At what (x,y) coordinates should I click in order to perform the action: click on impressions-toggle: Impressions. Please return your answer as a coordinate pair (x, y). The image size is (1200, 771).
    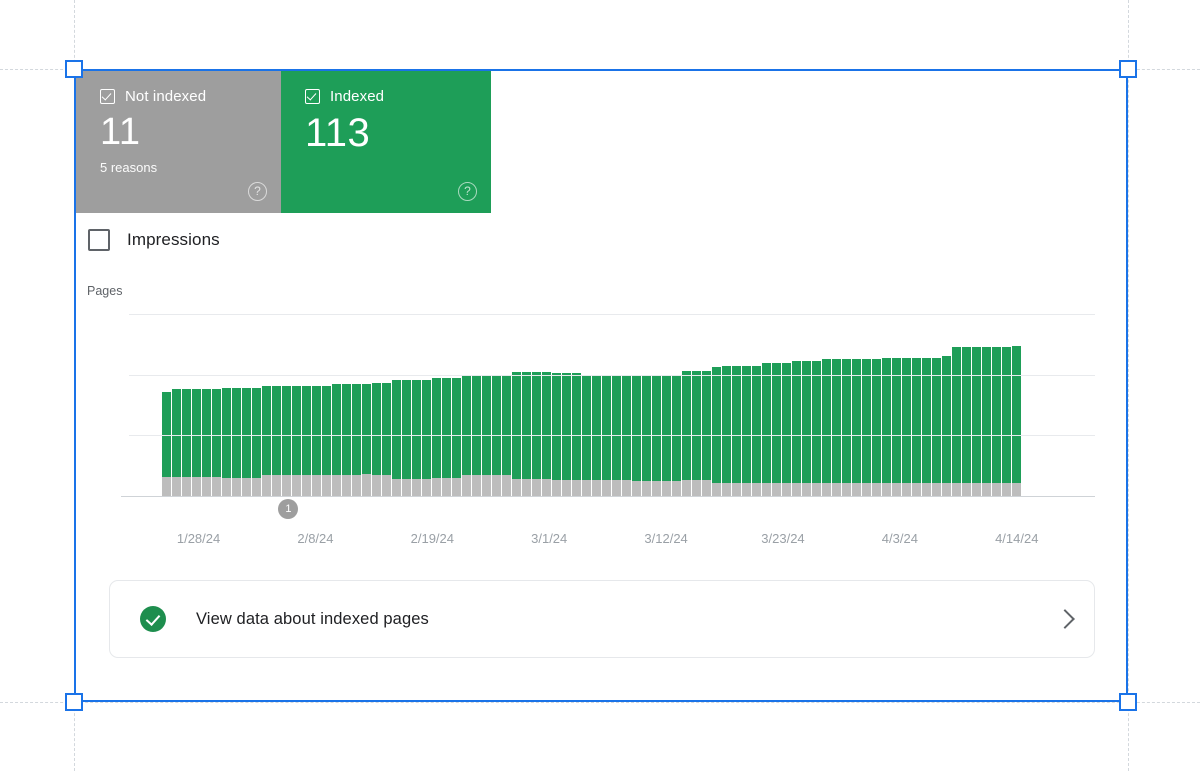
    Looking at the image, I should click on (154, 240).